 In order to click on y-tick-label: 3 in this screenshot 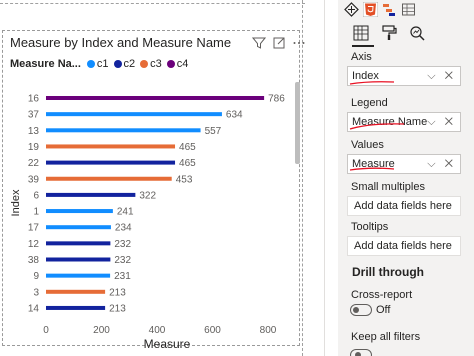, I will do `click(36, 292)`.